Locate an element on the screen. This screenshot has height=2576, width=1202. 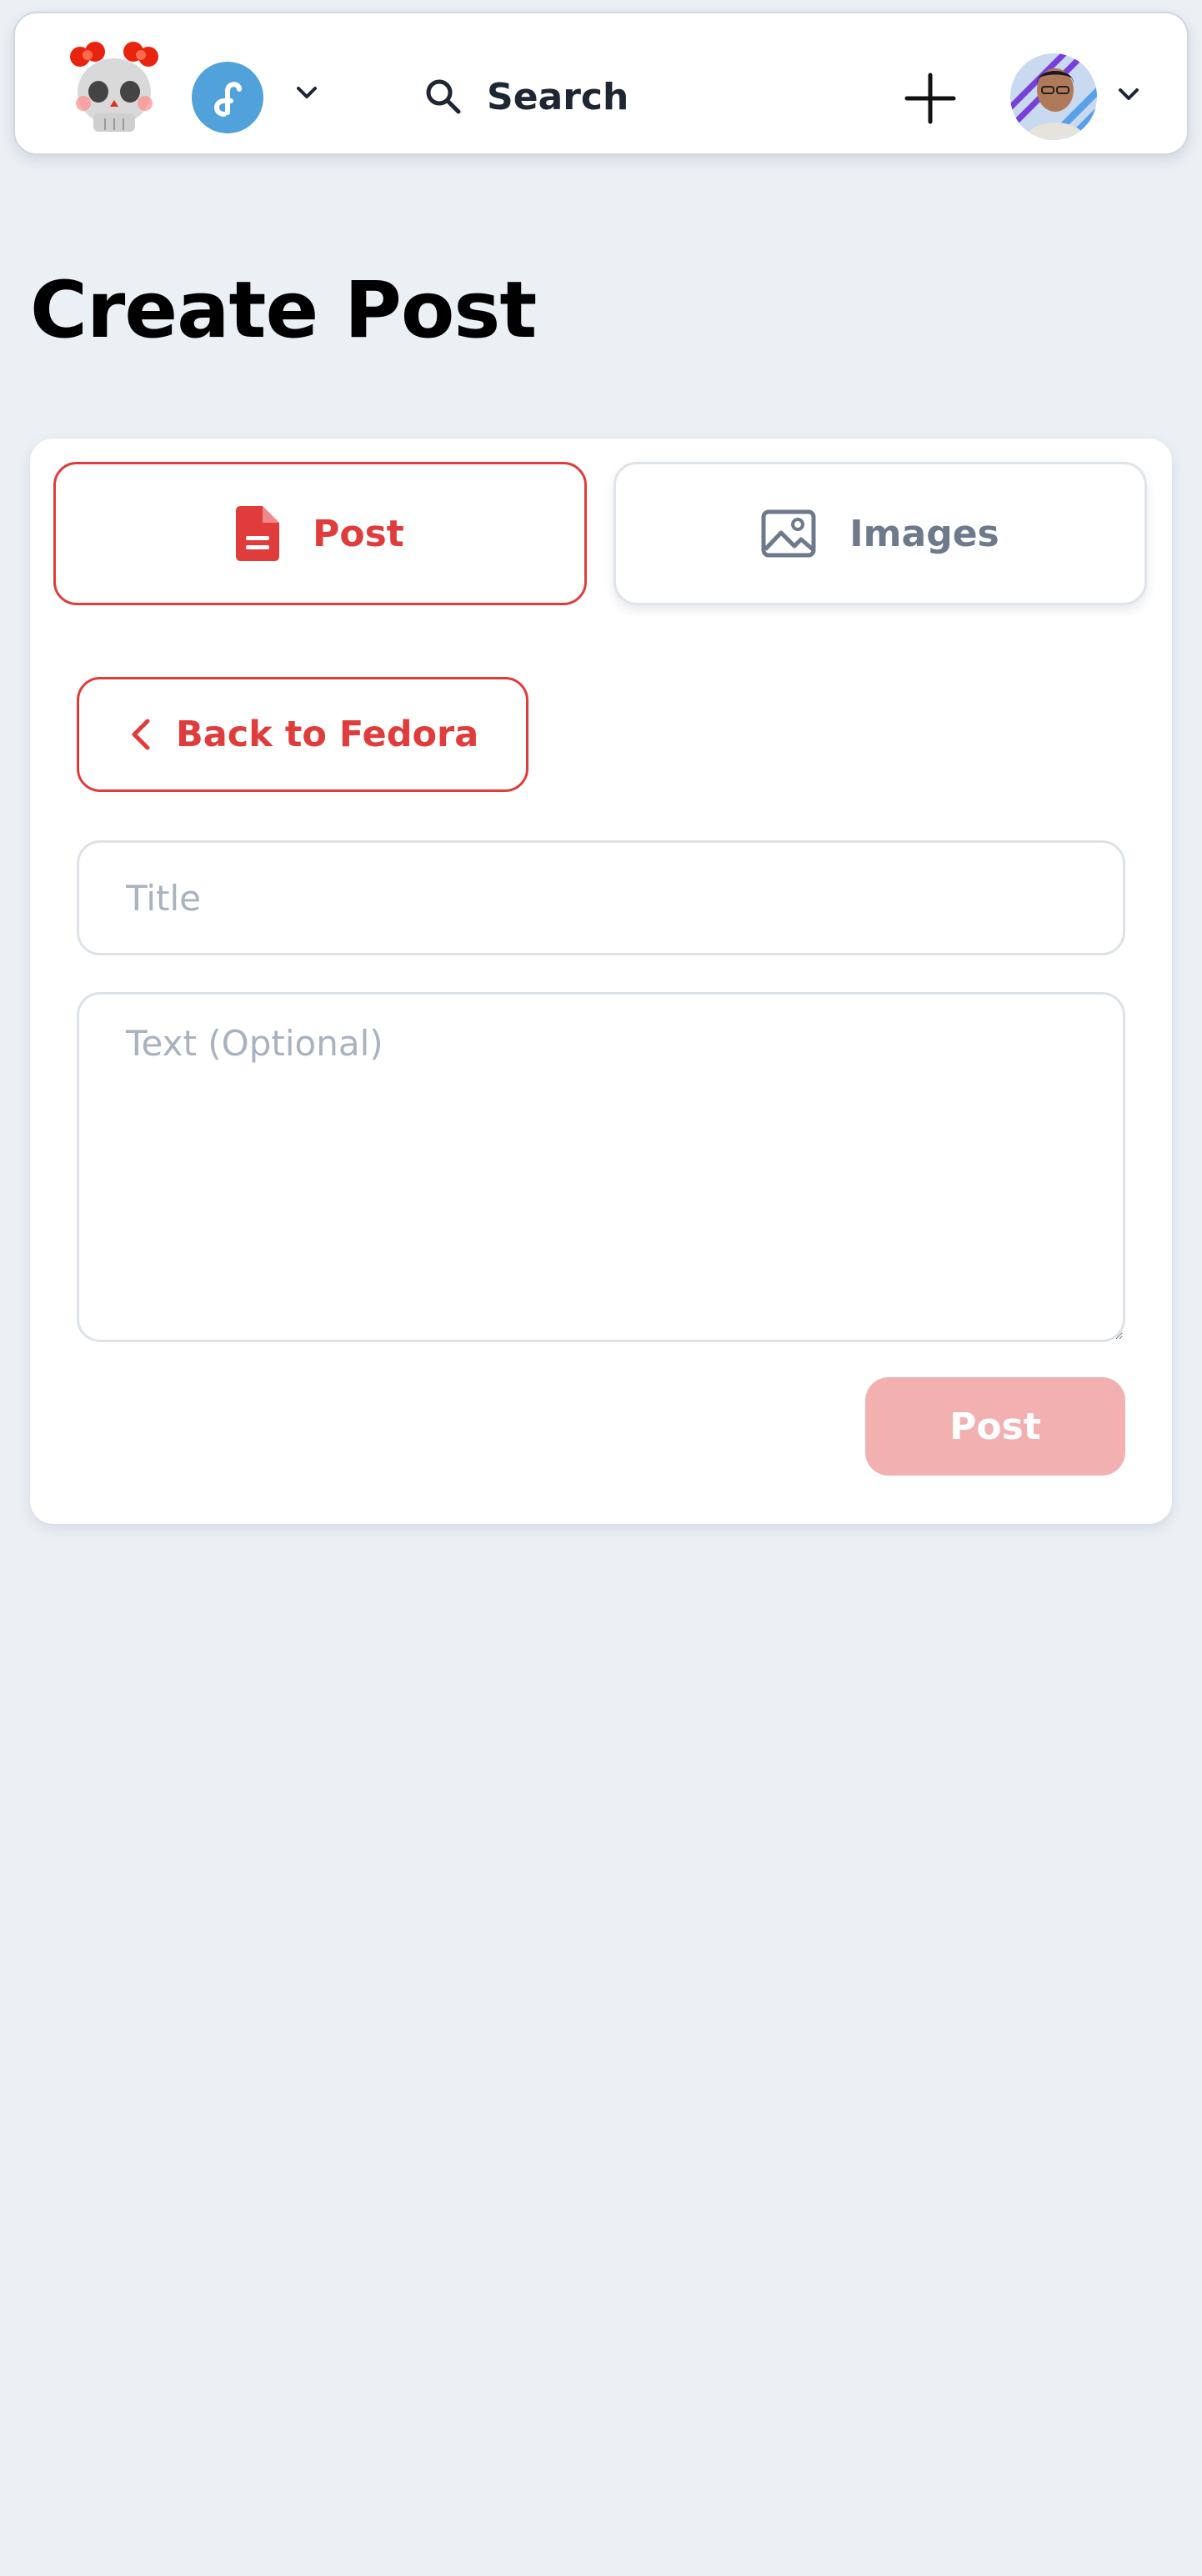
search-label: Search is located at coordinates (558, 96).